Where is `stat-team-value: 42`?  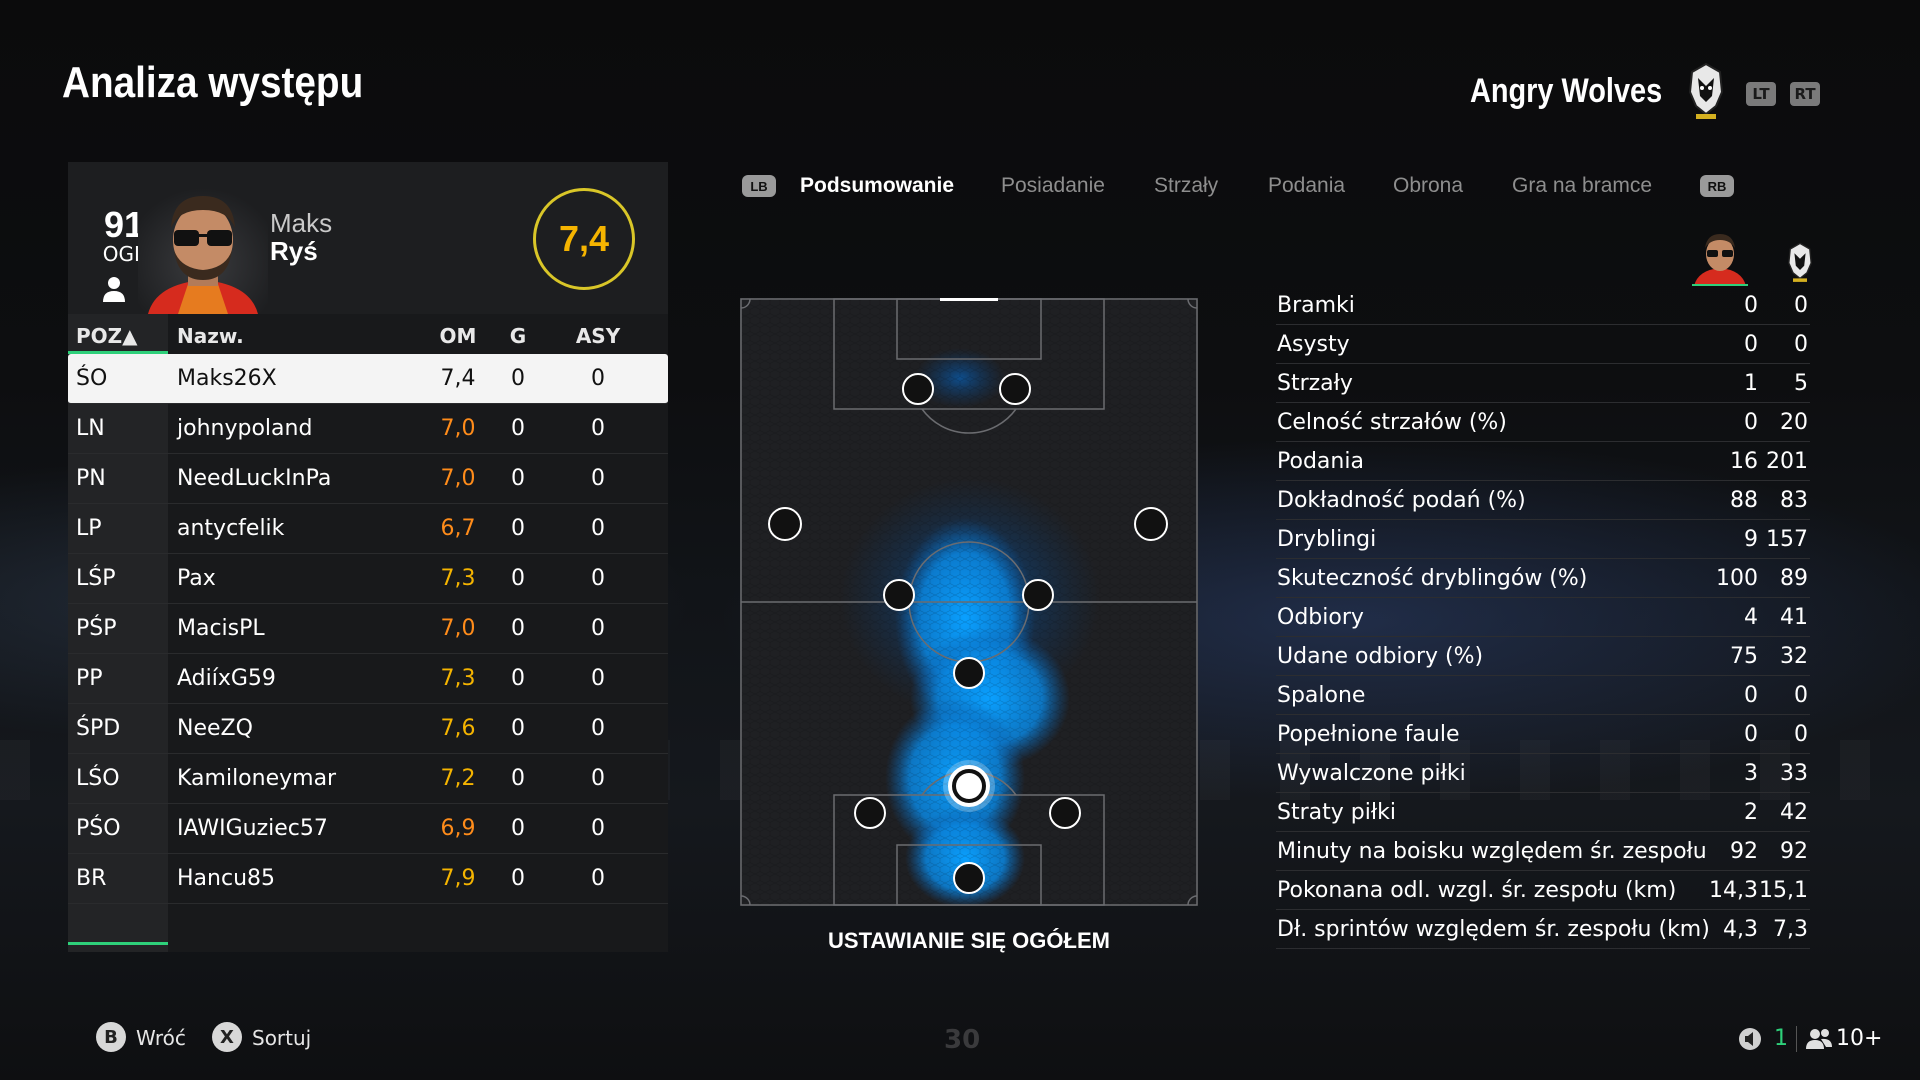
stat-team-value: 42 is located at coordinates (1794, 812).